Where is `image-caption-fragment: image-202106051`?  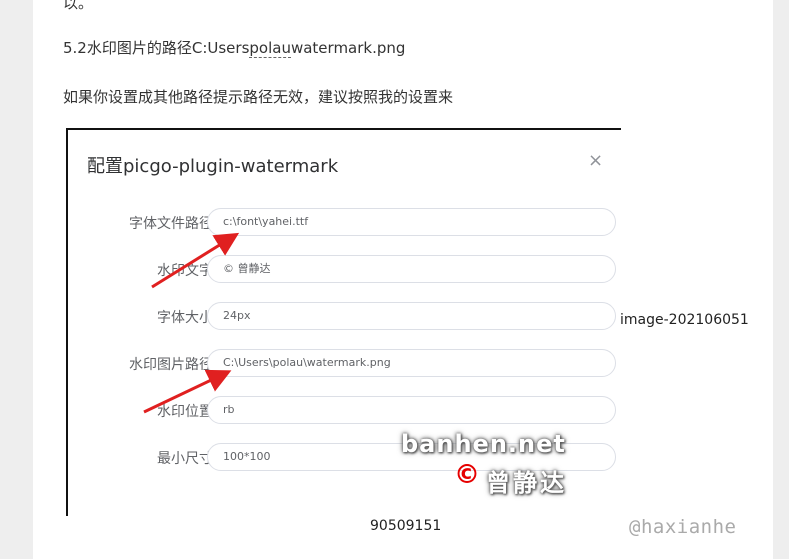 image-caption-fragment: image-202106051 is located at coordinates (684, 320).